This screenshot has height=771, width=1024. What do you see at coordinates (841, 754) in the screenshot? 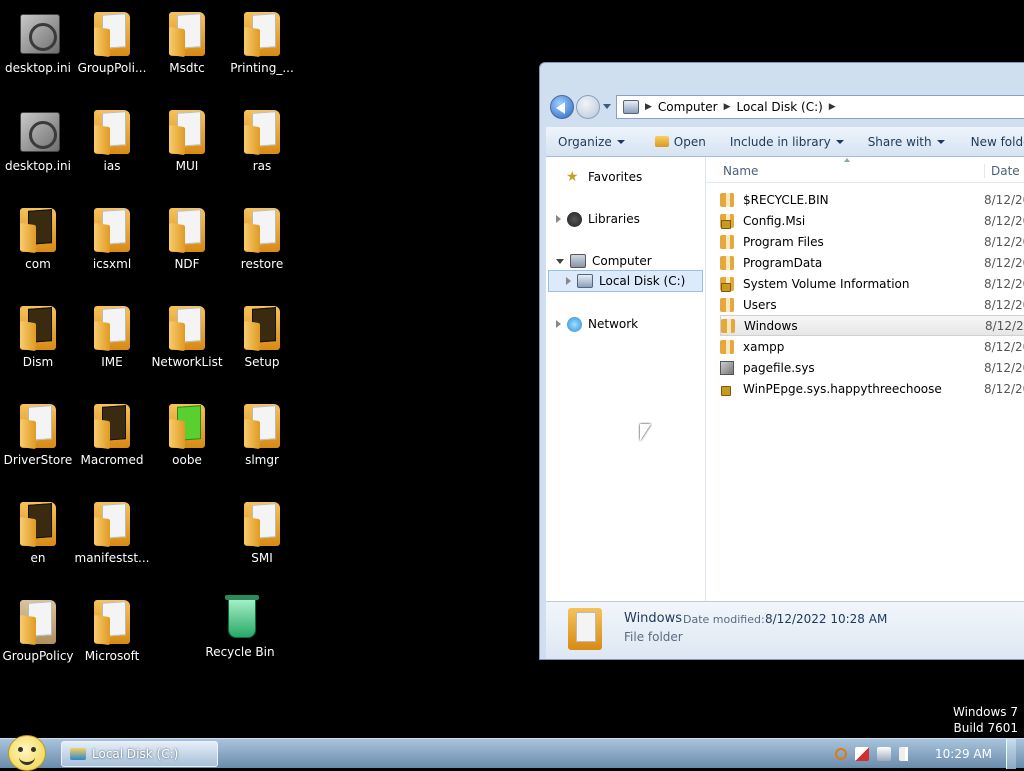
I see `search-icon` at bounding box center [841, 754].